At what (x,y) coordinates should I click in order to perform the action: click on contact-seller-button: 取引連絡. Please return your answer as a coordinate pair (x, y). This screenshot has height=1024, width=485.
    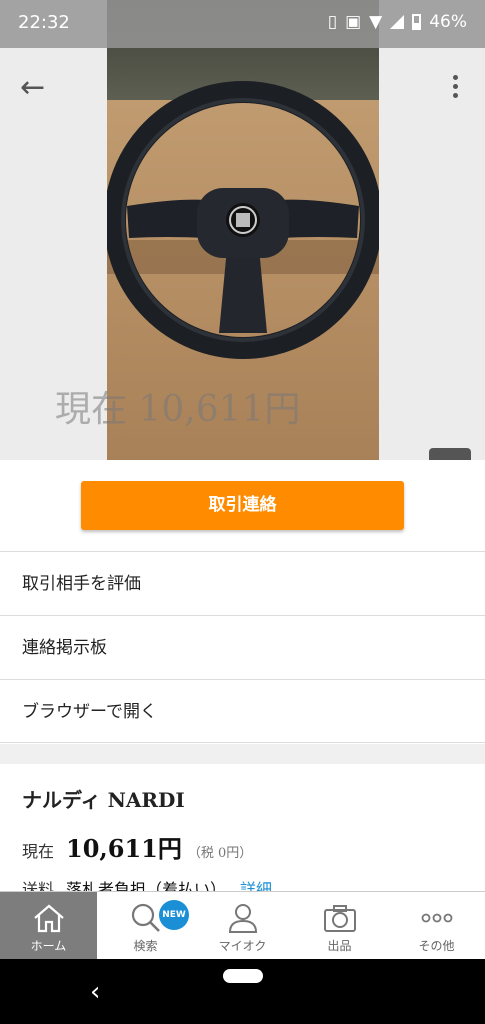
    Looking at the image, I should click on (242, 505).